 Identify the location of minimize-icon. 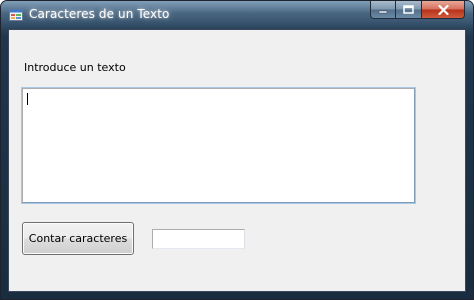
(383, 11).